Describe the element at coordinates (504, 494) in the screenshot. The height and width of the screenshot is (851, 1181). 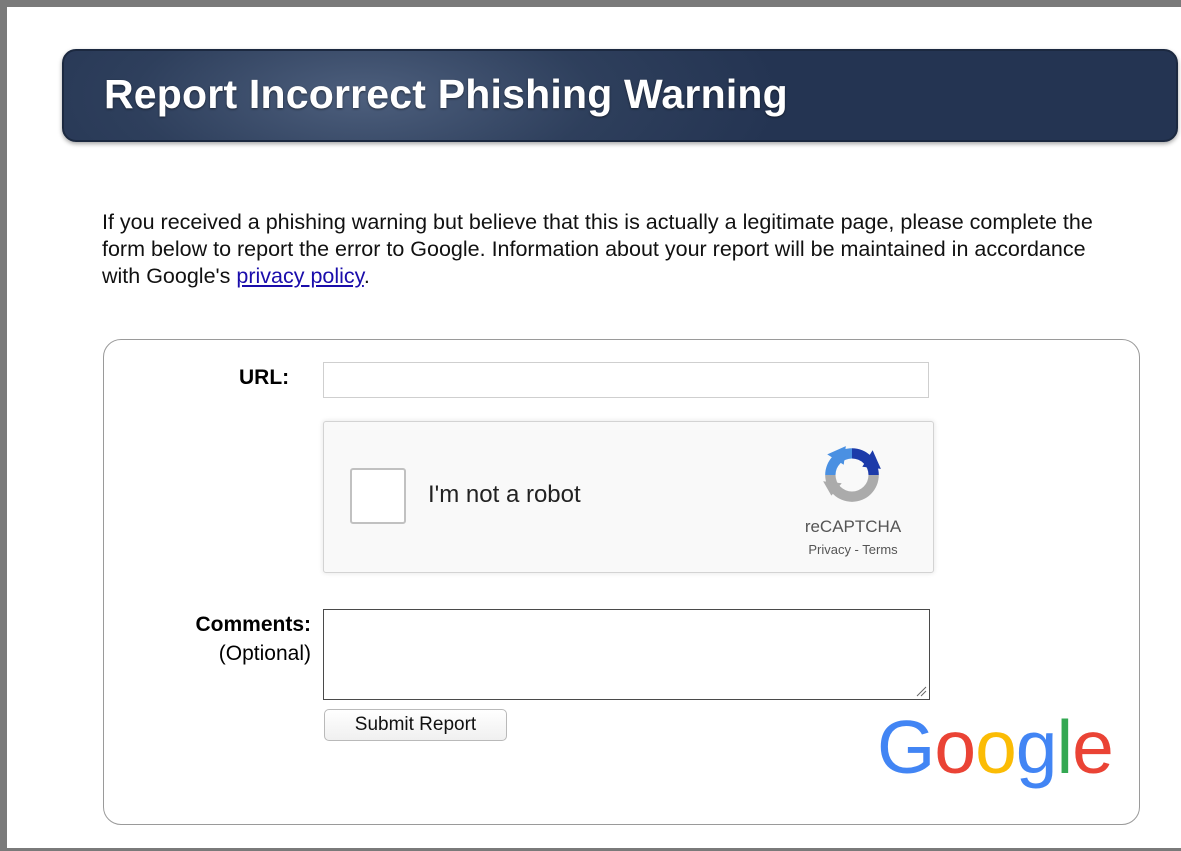
I see `recaptcha-label: I'm not a robot` at that location.